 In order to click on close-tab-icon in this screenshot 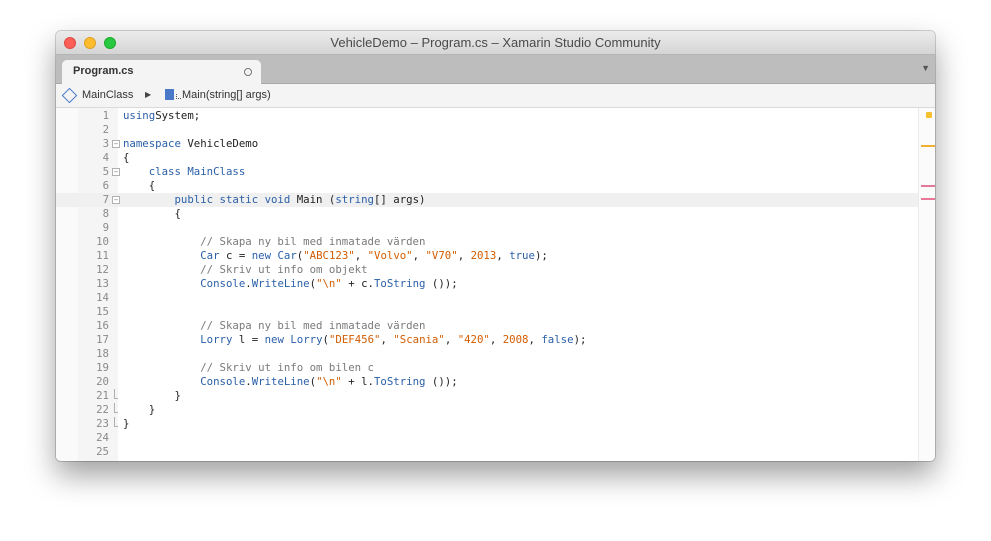, I will do `click(248, 72)`.